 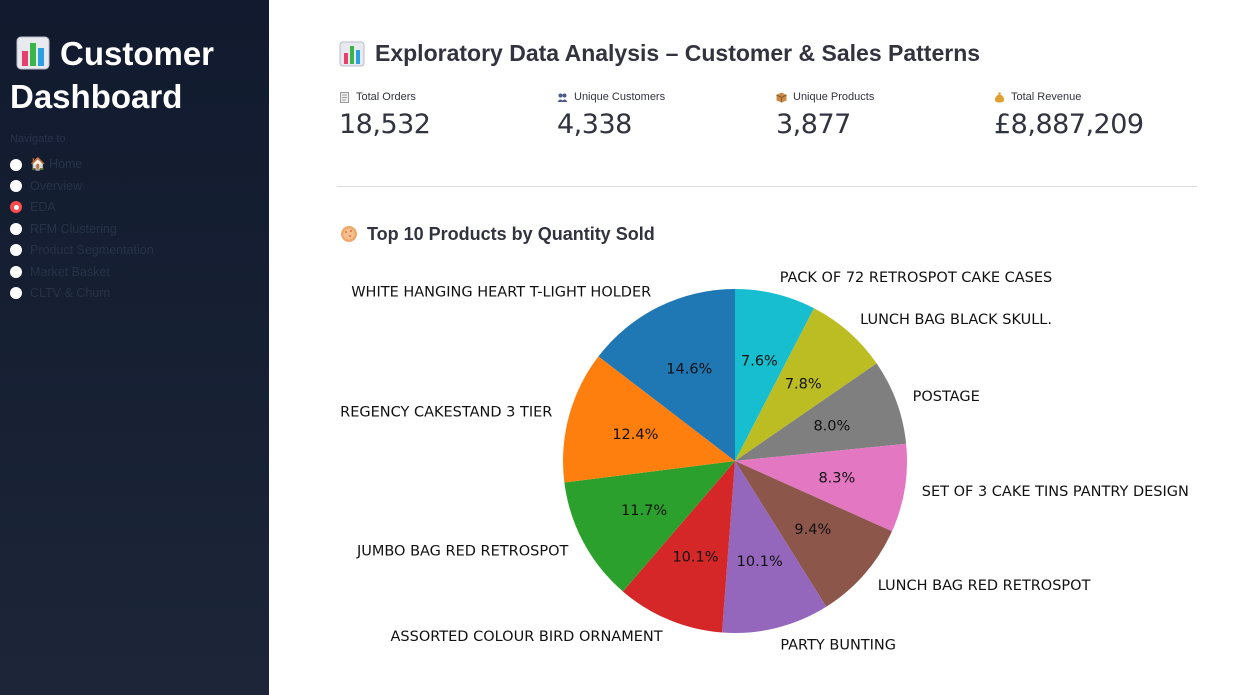 I want to click on pie-pct-label: 8.3%, so click(x=836, y=478).